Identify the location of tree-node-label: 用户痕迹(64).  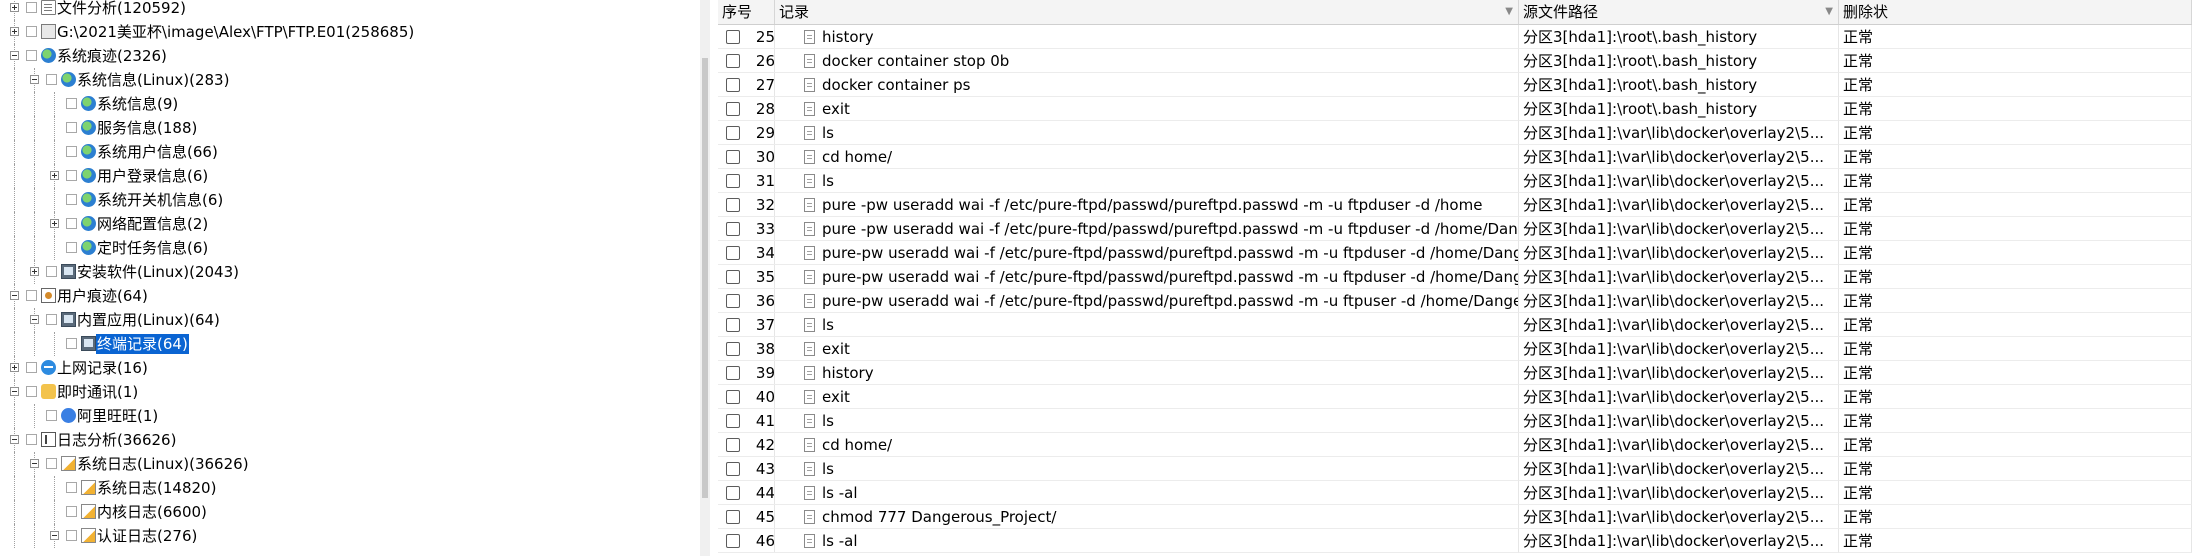
(102, 296).